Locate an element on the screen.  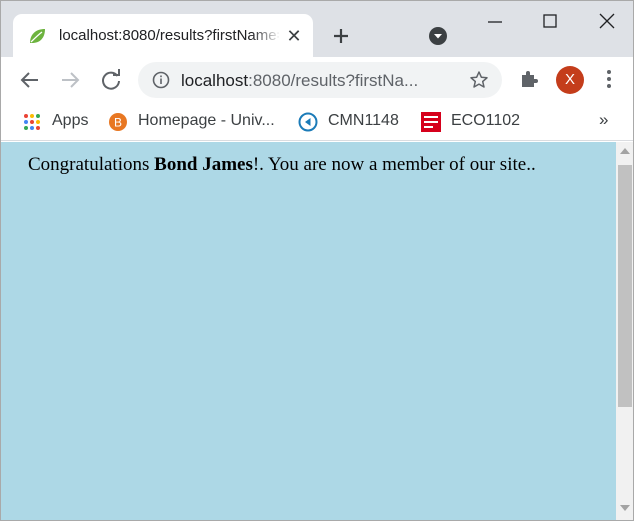
back-arrow-icon is located at coordinates (30, 80).